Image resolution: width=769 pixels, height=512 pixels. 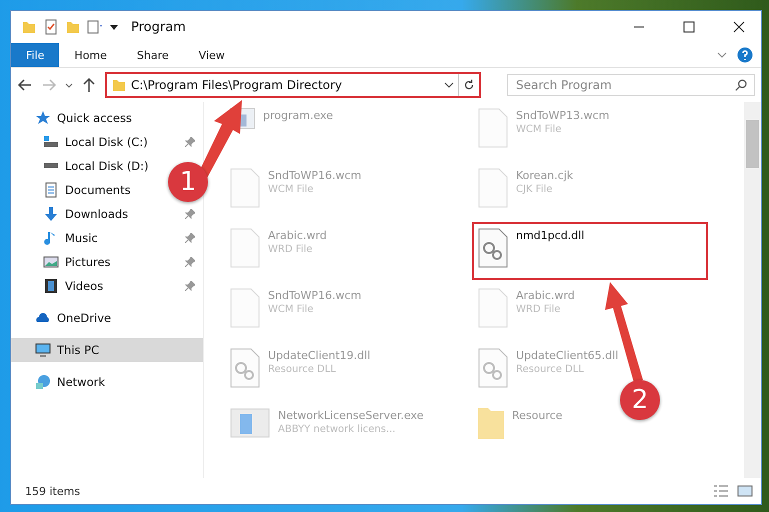 What do you see at coordinates (567, 355) in the screenshot?
I see `file-name: UpdateClient65.dll` at bounding box center [567, 355].